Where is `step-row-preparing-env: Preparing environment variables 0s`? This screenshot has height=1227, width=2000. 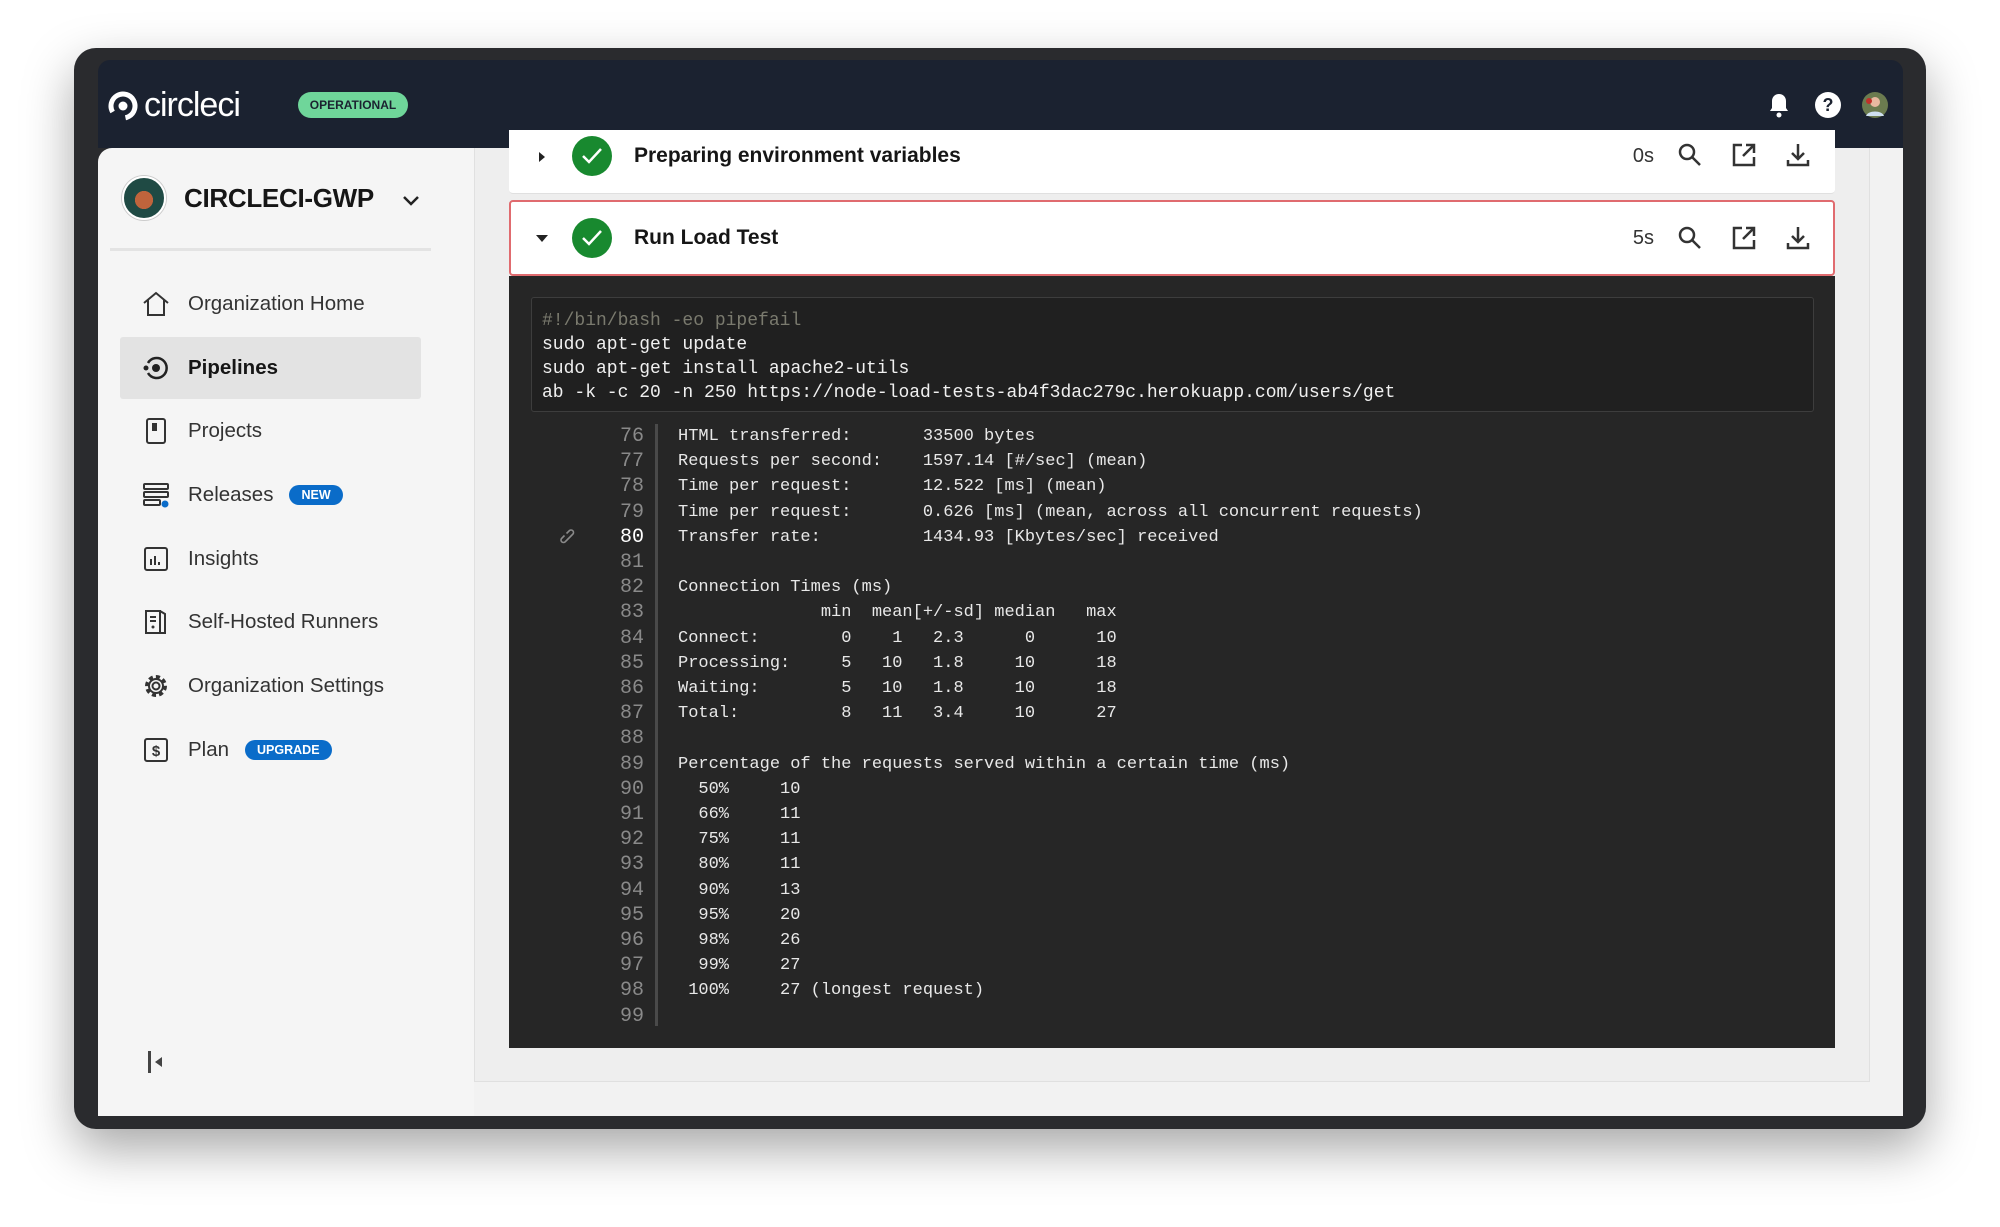 step-row-preparing-env: Preparing environment variables 0s is located at coordinates (1172, 162).